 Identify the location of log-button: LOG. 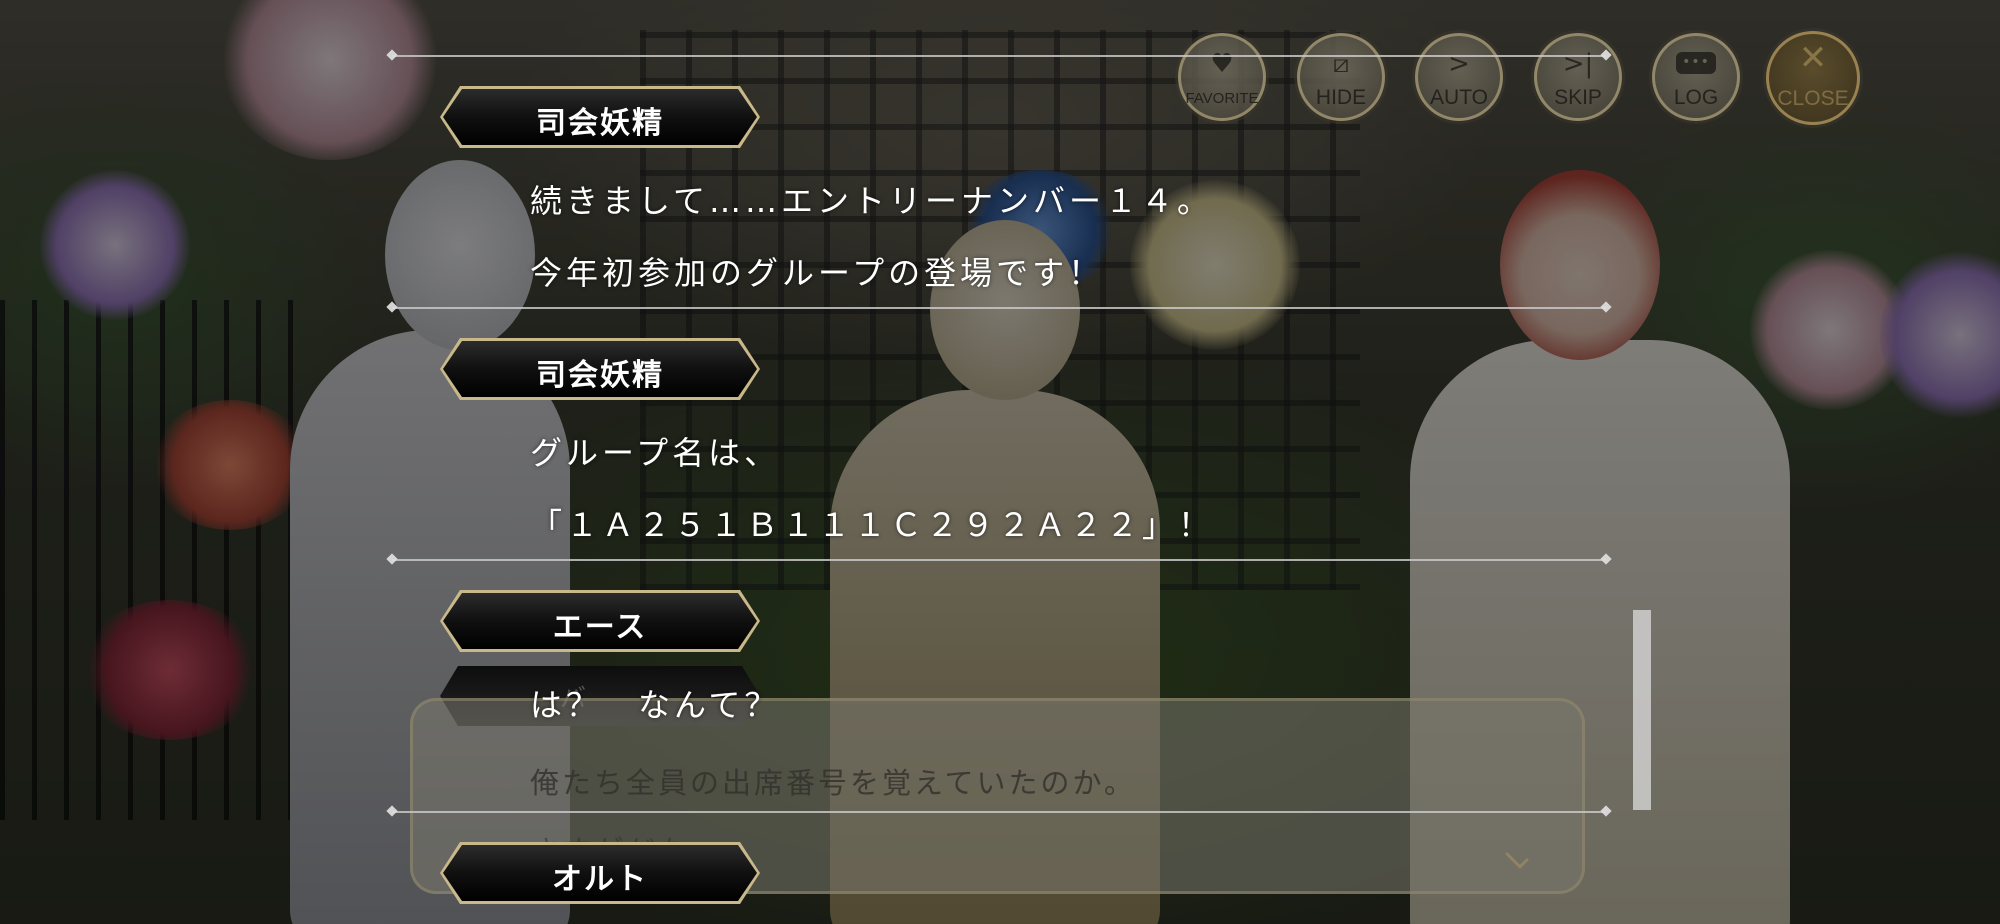
(1696, 77).